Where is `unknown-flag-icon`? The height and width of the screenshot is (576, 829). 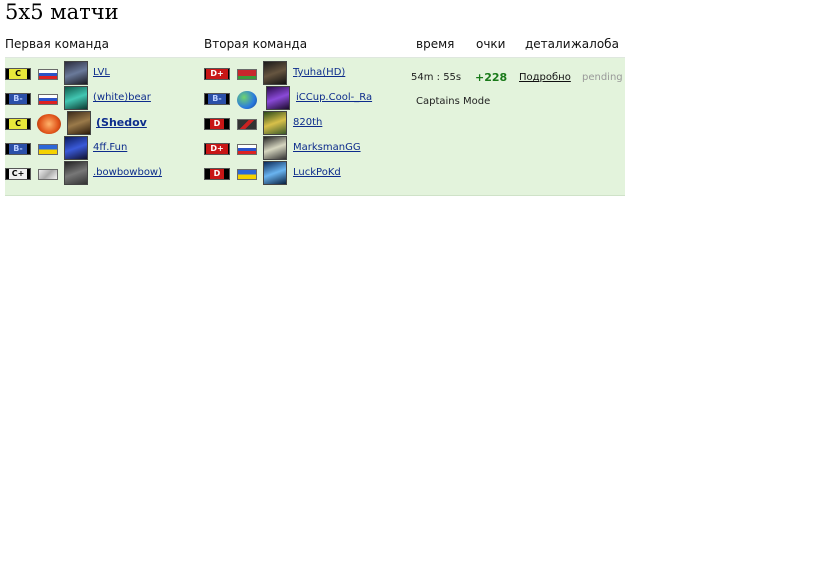
unknown-flag-icon is located at coordinates (247, 124).